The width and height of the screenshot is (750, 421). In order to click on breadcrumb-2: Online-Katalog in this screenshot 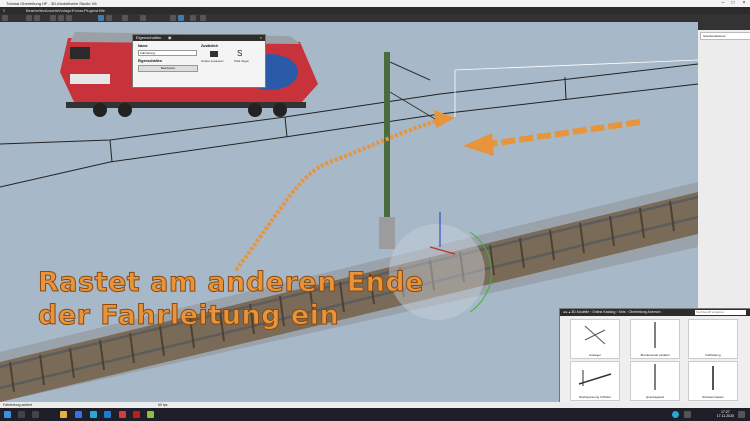, I will do `click(603, 312)`.